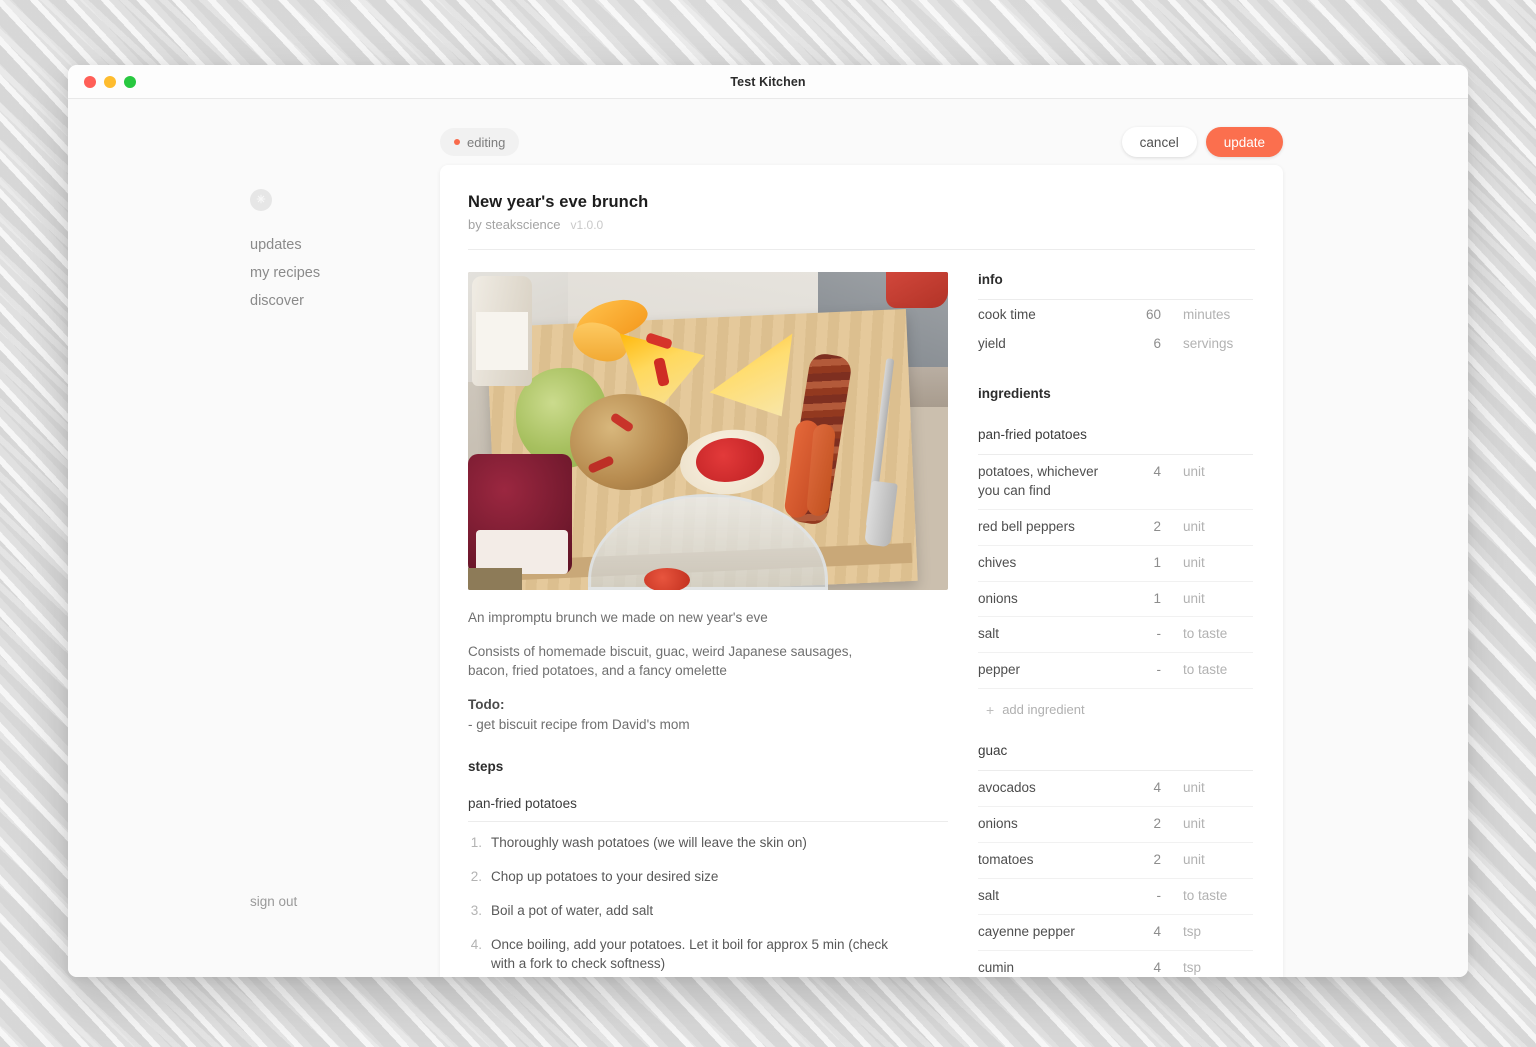 This screenshot has width=1536, height=1047. What do you see at coordinates (572, 911) in the screenshot?
I see `step-text: Boil a pot of water, add salt` at bounding box center [572, 911].